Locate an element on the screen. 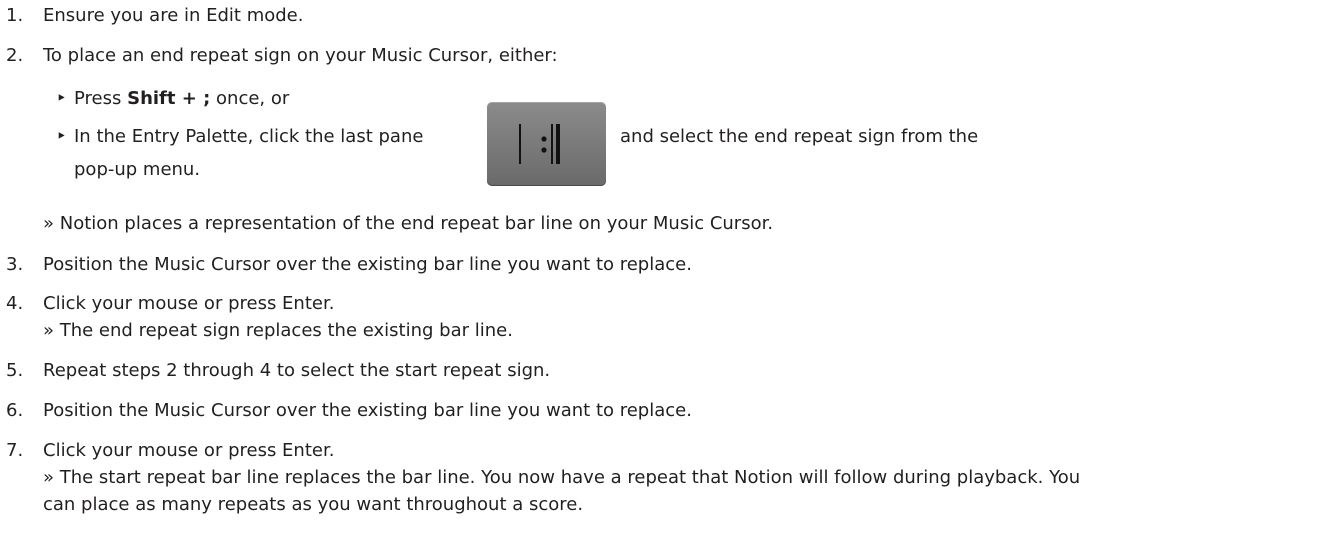 This screenshot has width=1321, height=546. step-number: 6. is located at coordinates (15, 410).